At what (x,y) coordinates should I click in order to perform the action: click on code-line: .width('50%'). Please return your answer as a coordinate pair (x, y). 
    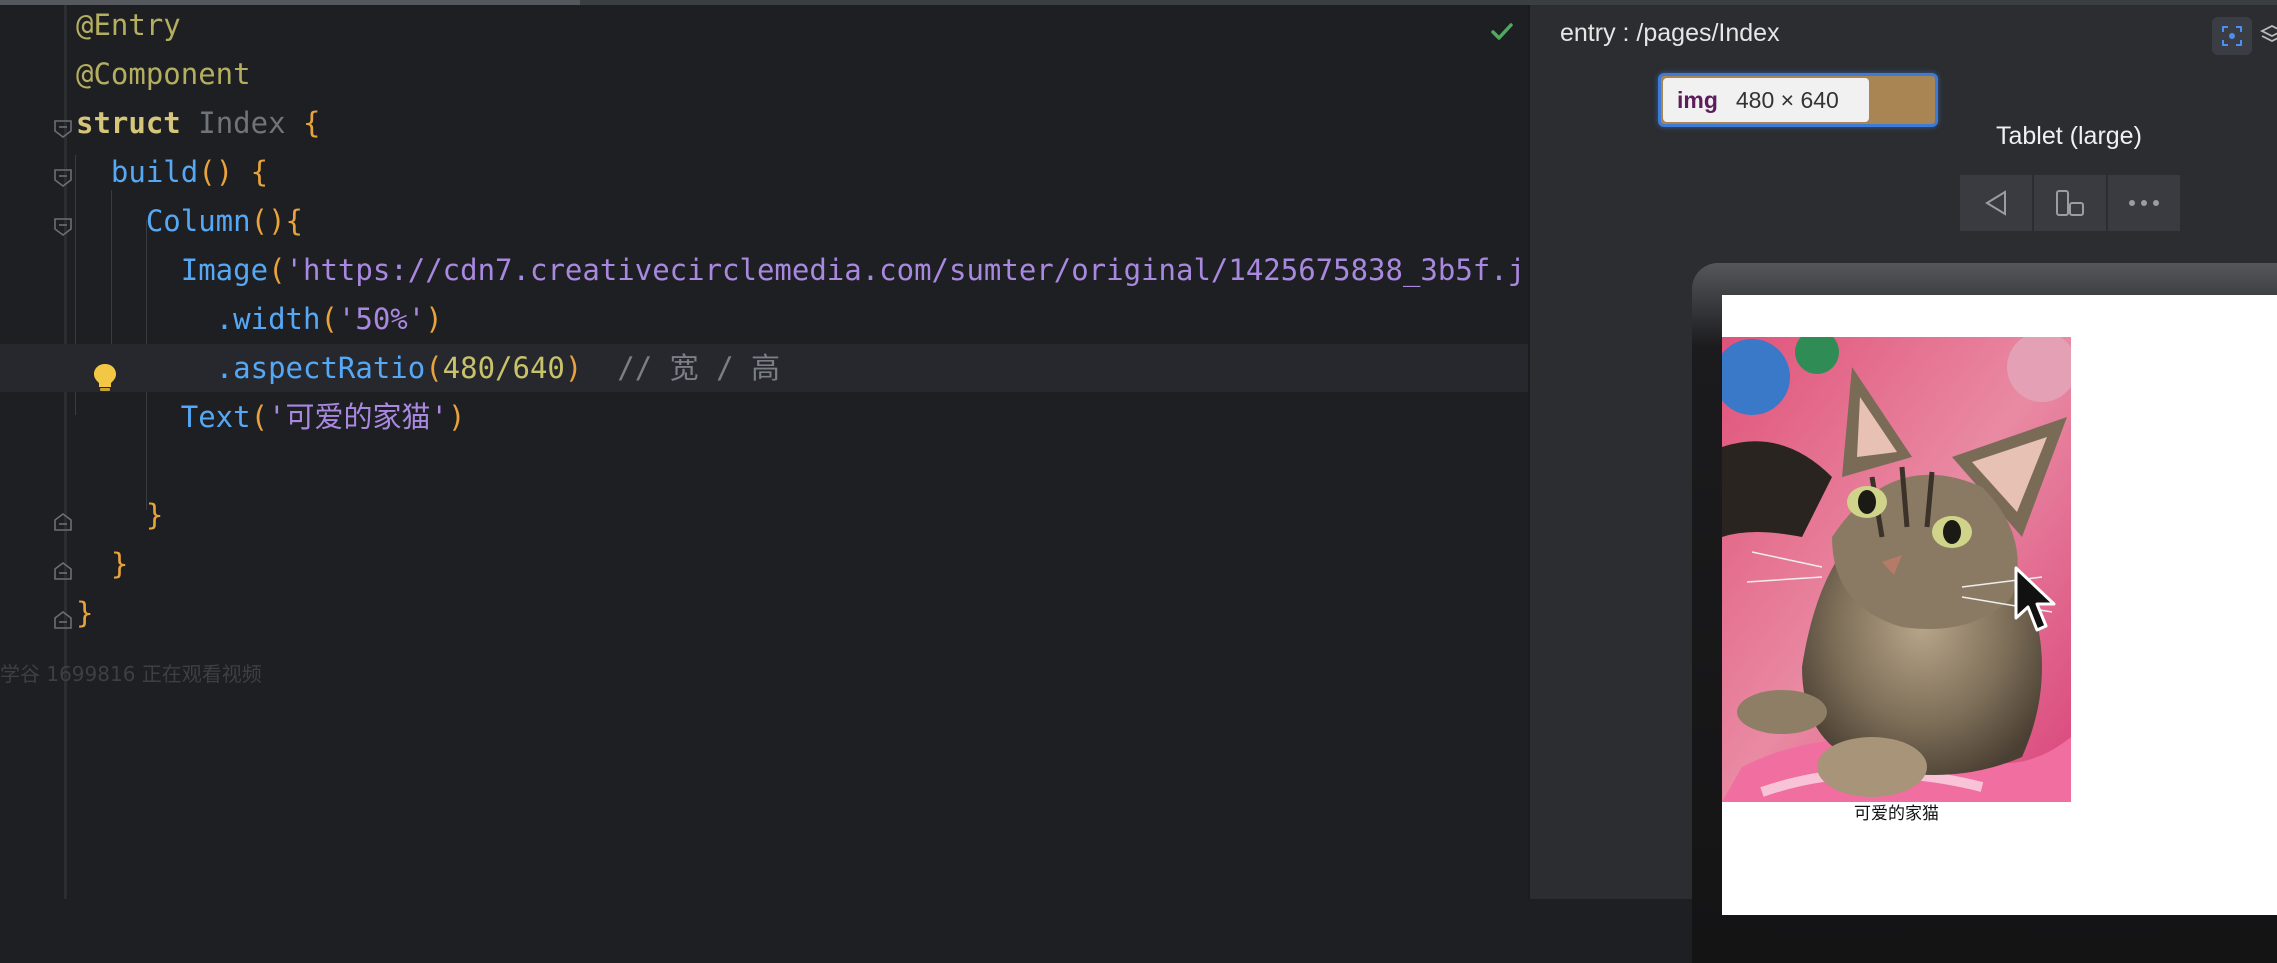
    Looking at the image, I should click on (764, 319).